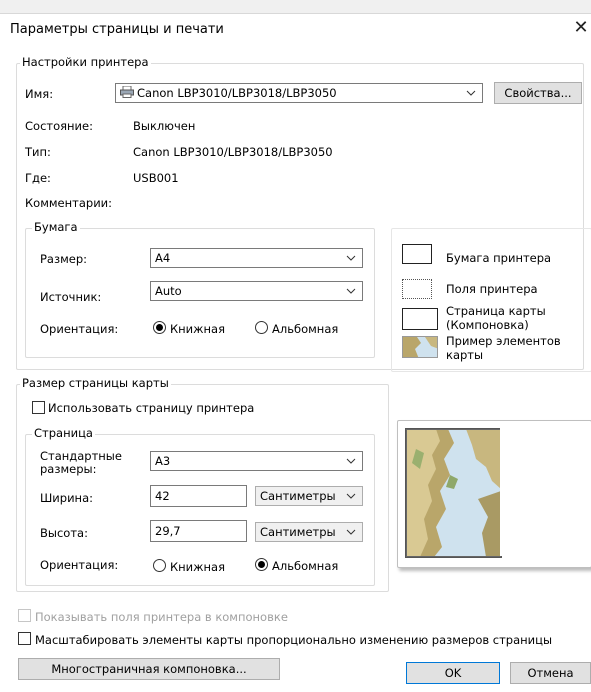 This screenshot has width=591, height=692. Describe the element at coordinates (305, 329) in the screenshot. I see `paper-landscape-label: Альбомная` at that location.